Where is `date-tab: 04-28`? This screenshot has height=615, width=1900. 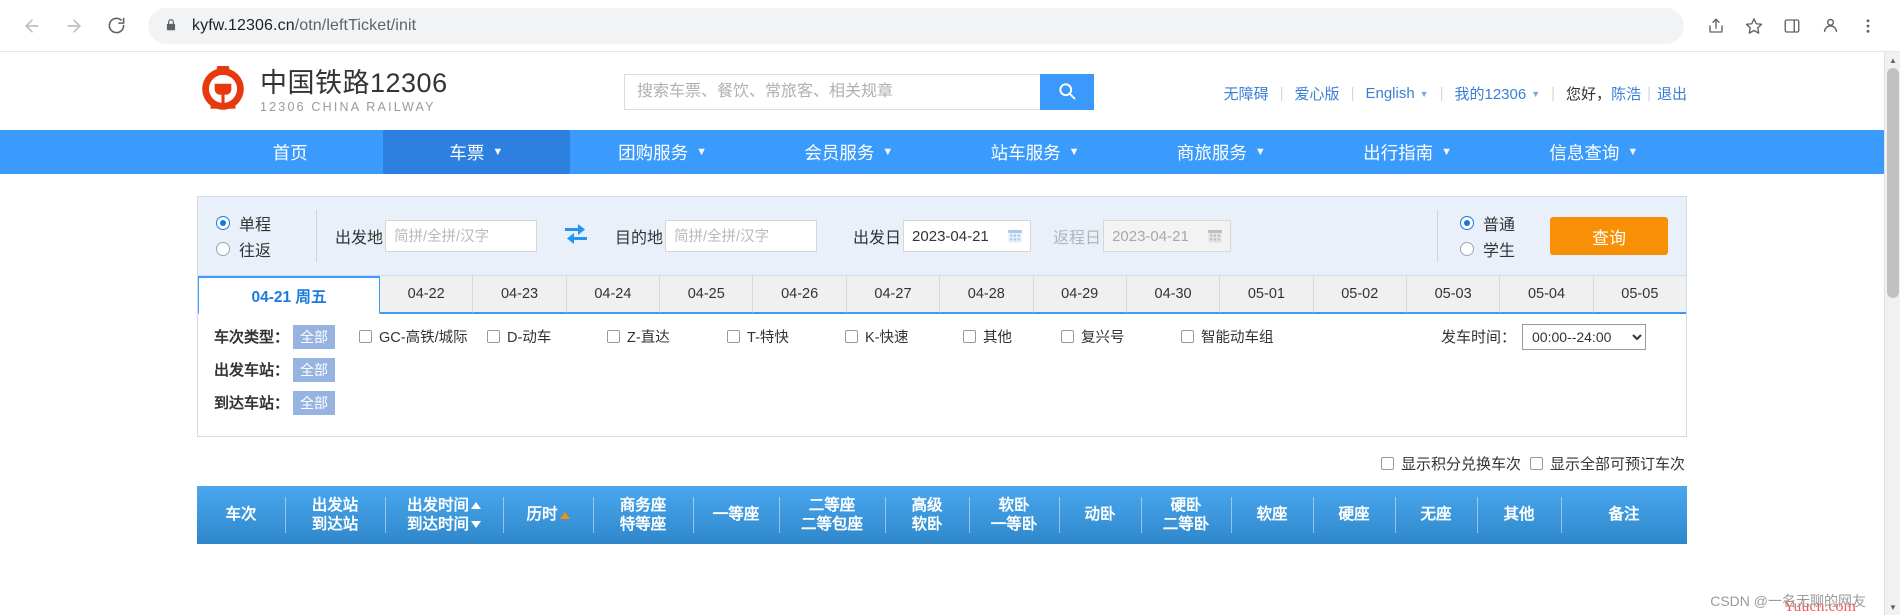 date-tab: 04-28 is located at coordinates (987, 294).